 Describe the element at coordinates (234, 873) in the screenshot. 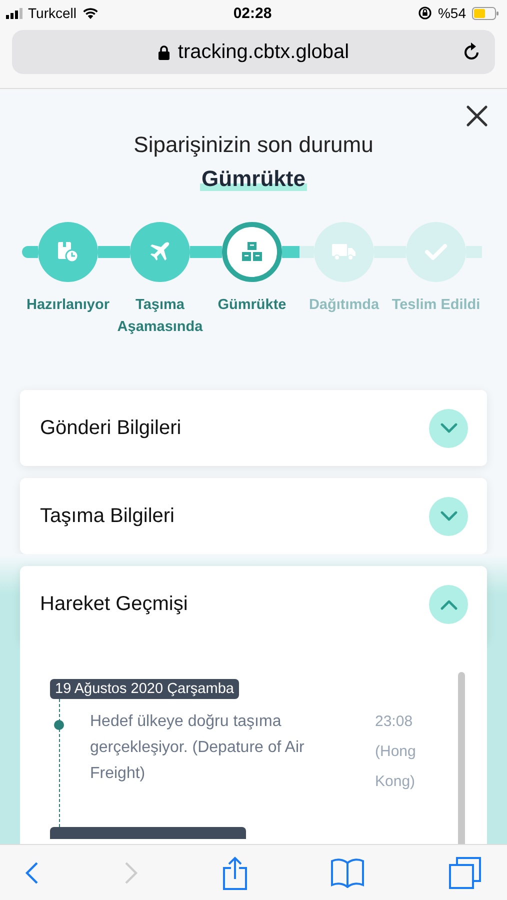

I see `share-icon` at that location.